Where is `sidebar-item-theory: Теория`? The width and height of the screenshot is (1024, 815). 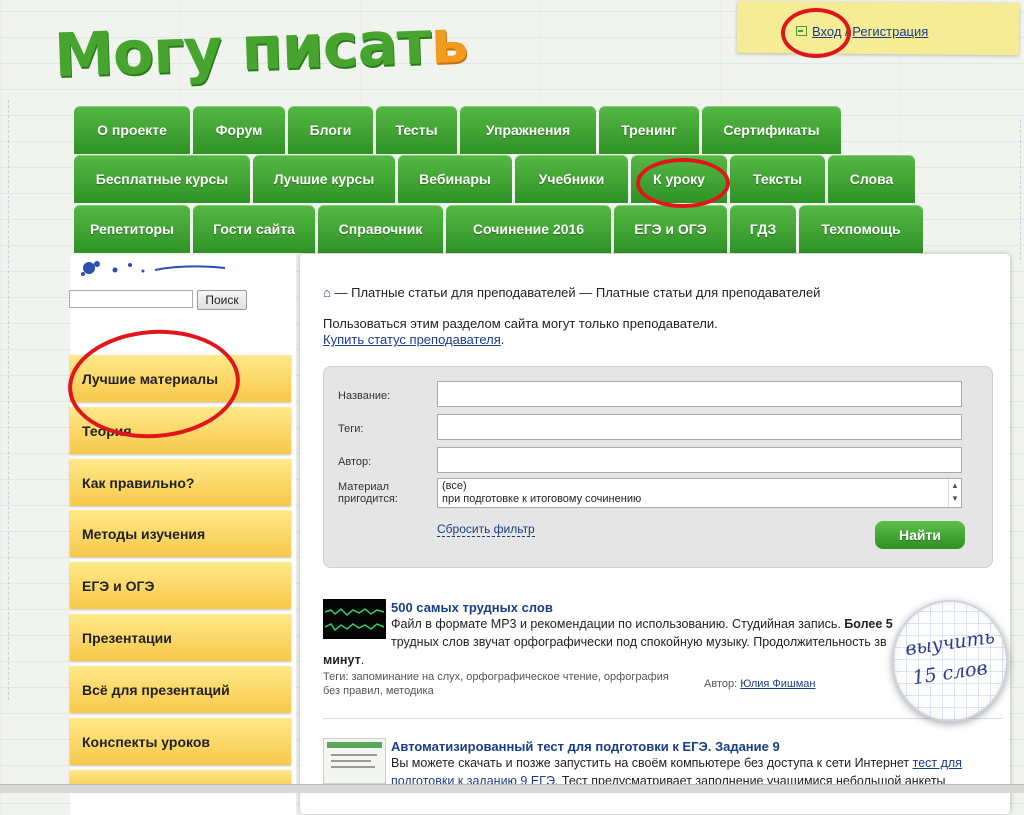
sidebar-item-theory: Теория is located at coordinates (180, 430).